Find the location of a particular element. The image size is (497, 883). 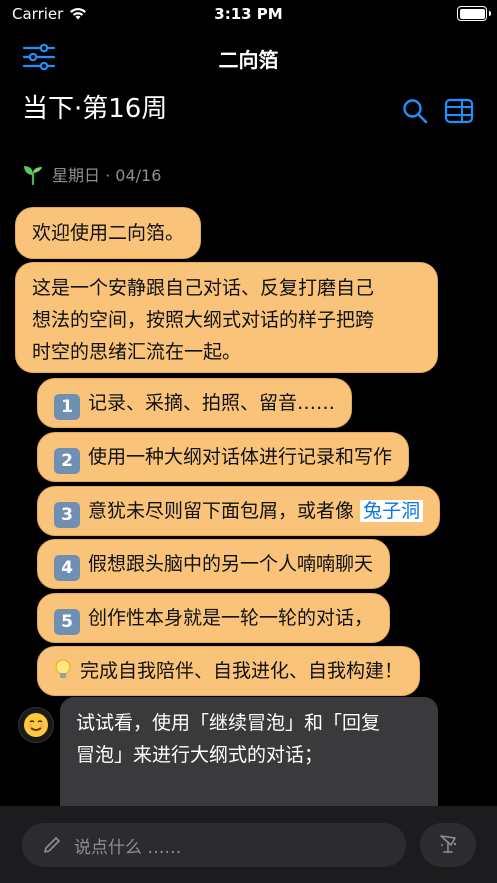

sprout-icon is located at coordinates (33, 175).